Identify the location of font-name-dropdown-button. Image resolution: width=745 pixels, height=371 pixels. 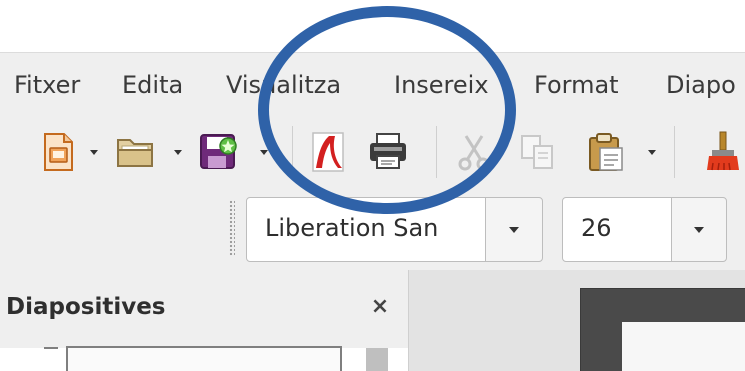
(514, 229).